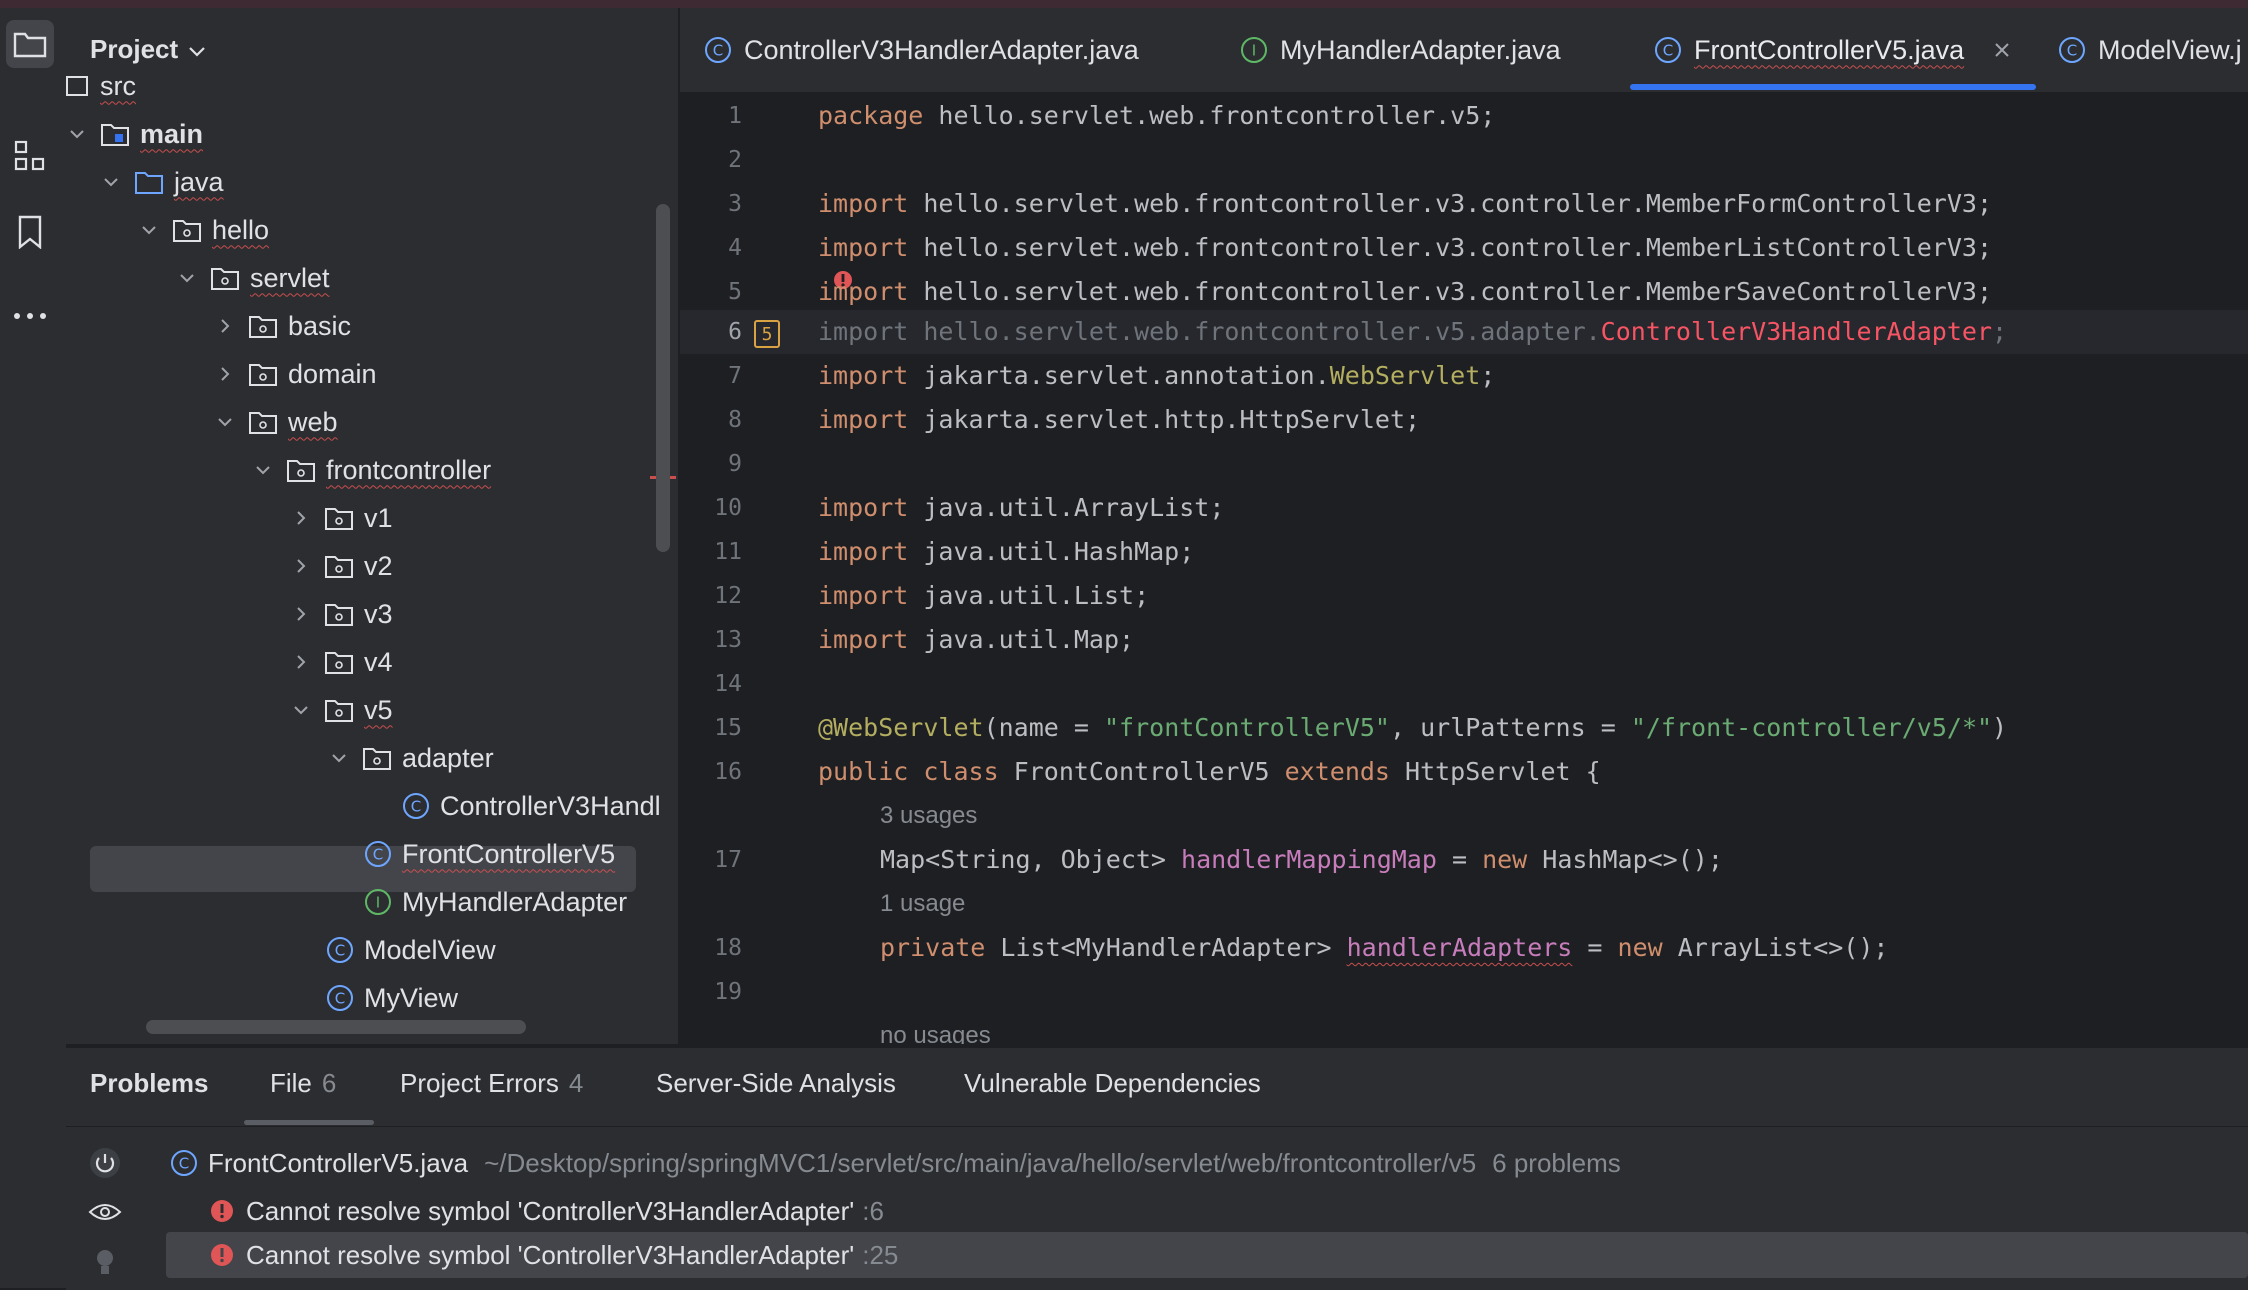 This screenshot has width=2248, height=1290. I want to click on tab-modelview: C ModelView.j, so click(2150, 50).